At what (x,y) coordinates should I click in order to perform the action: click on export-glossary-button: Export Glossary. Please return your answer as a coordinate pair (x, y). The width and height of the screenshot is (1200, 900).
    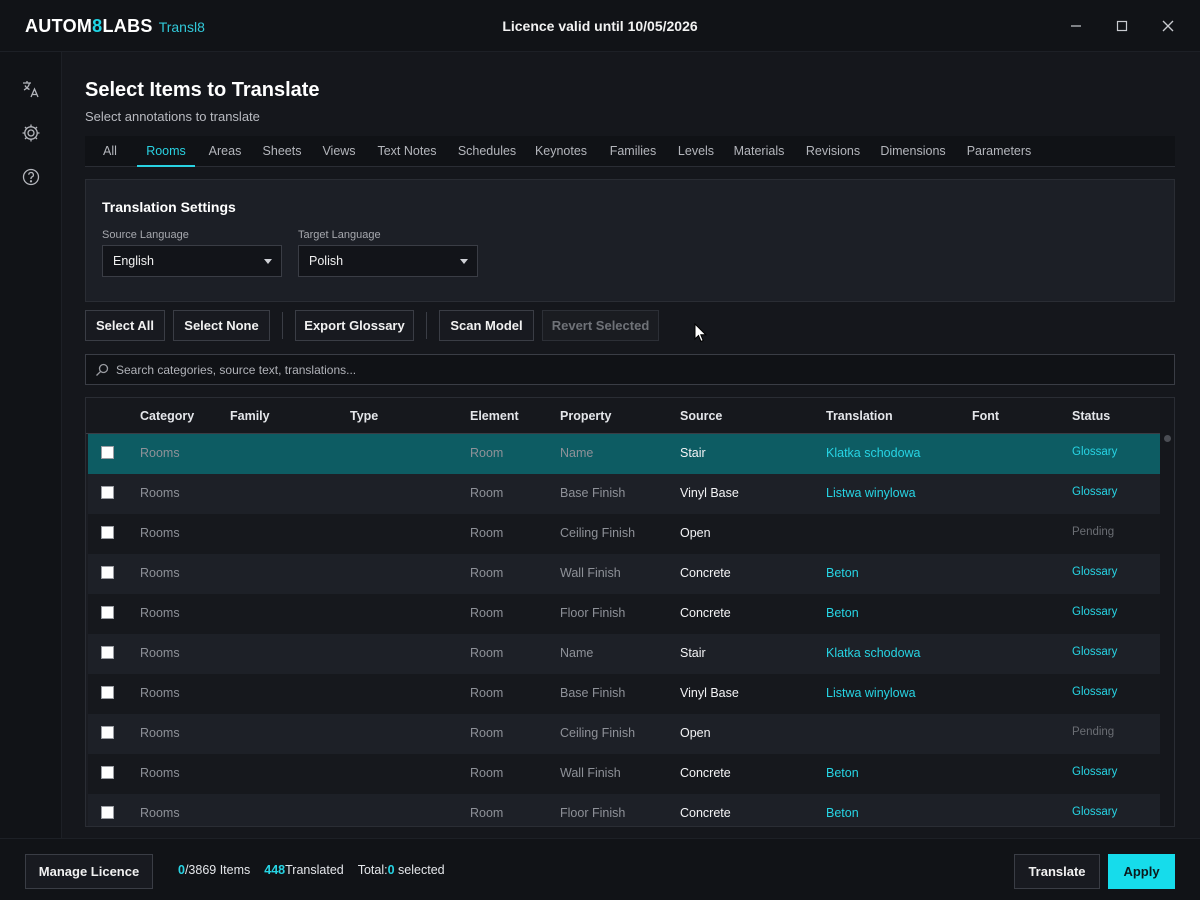
    Looking at the image, I should click on (354, 325).